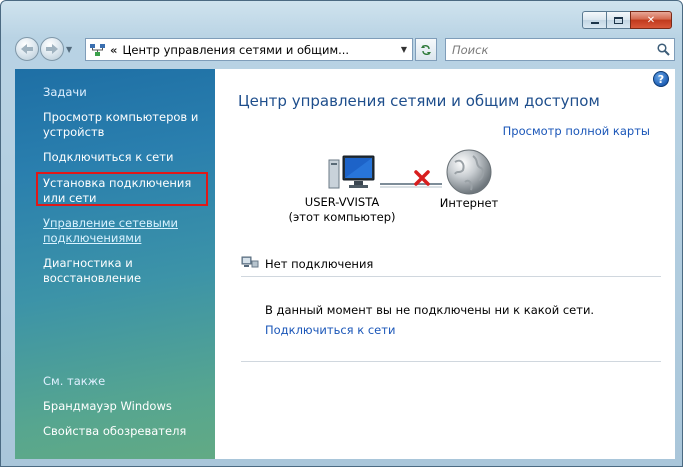 This screenshot has height=467, width=683. What do you see at coordinates (352, 174) in the screenshot?
I see `computer-icon` at bounding box center [352, 174].